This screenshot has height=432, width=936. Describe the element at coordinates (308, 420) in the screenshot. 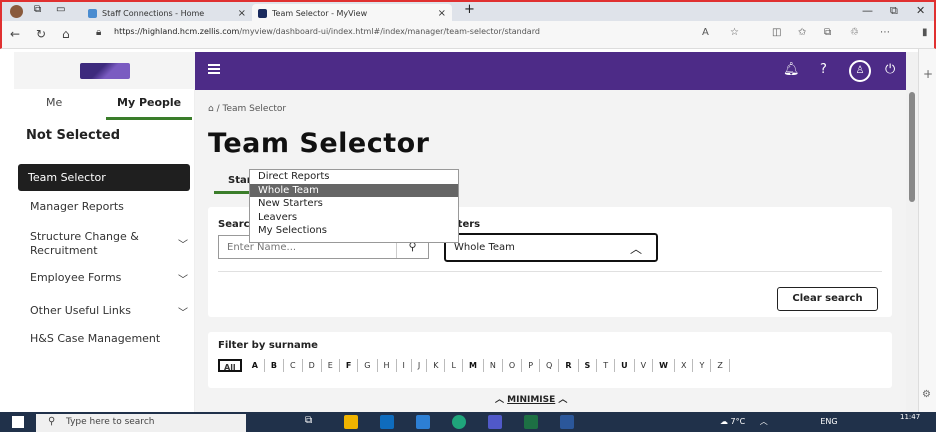

I see `task-view-icon: ⧉` at that location.